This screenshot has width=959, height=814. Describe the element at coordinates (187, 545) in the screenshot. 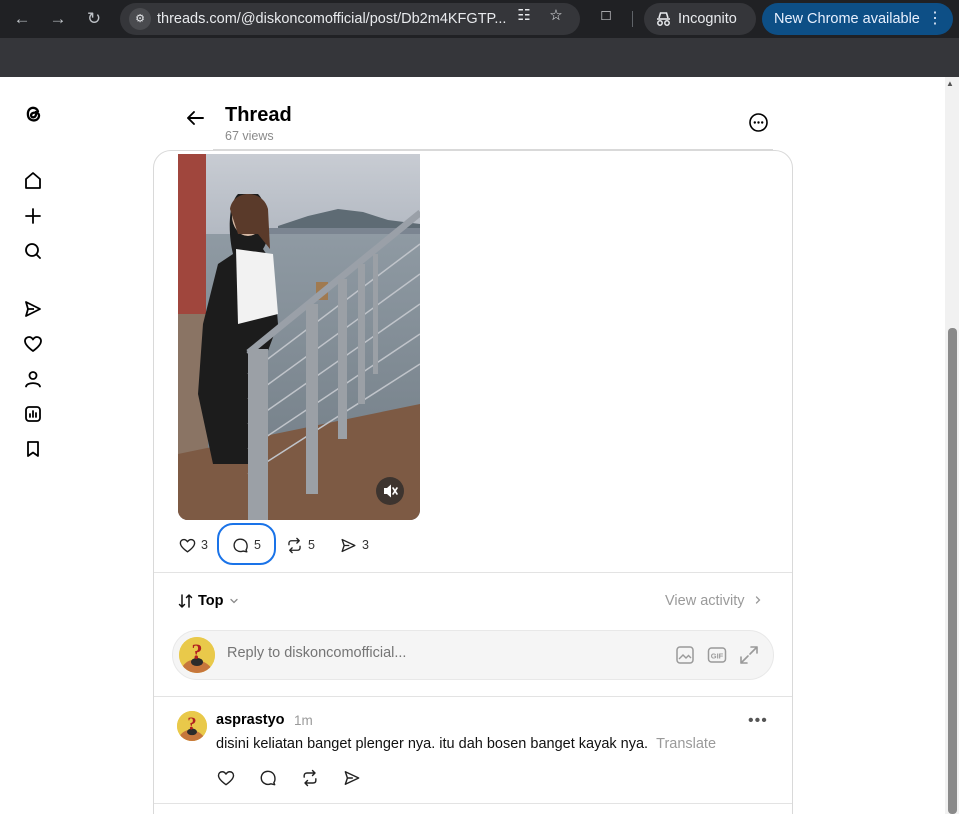

I see `heart-outline-icon` at that location.